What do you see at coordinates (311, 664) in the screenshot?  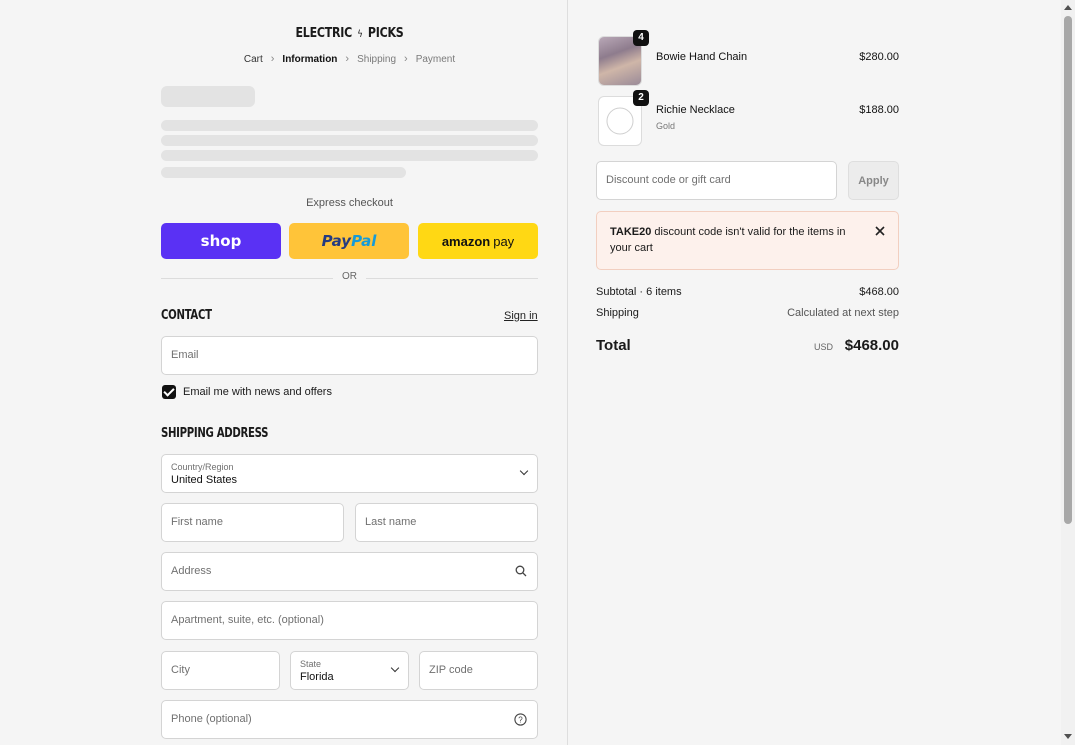 I see `state-label: State` at bounding box center [311, 664].